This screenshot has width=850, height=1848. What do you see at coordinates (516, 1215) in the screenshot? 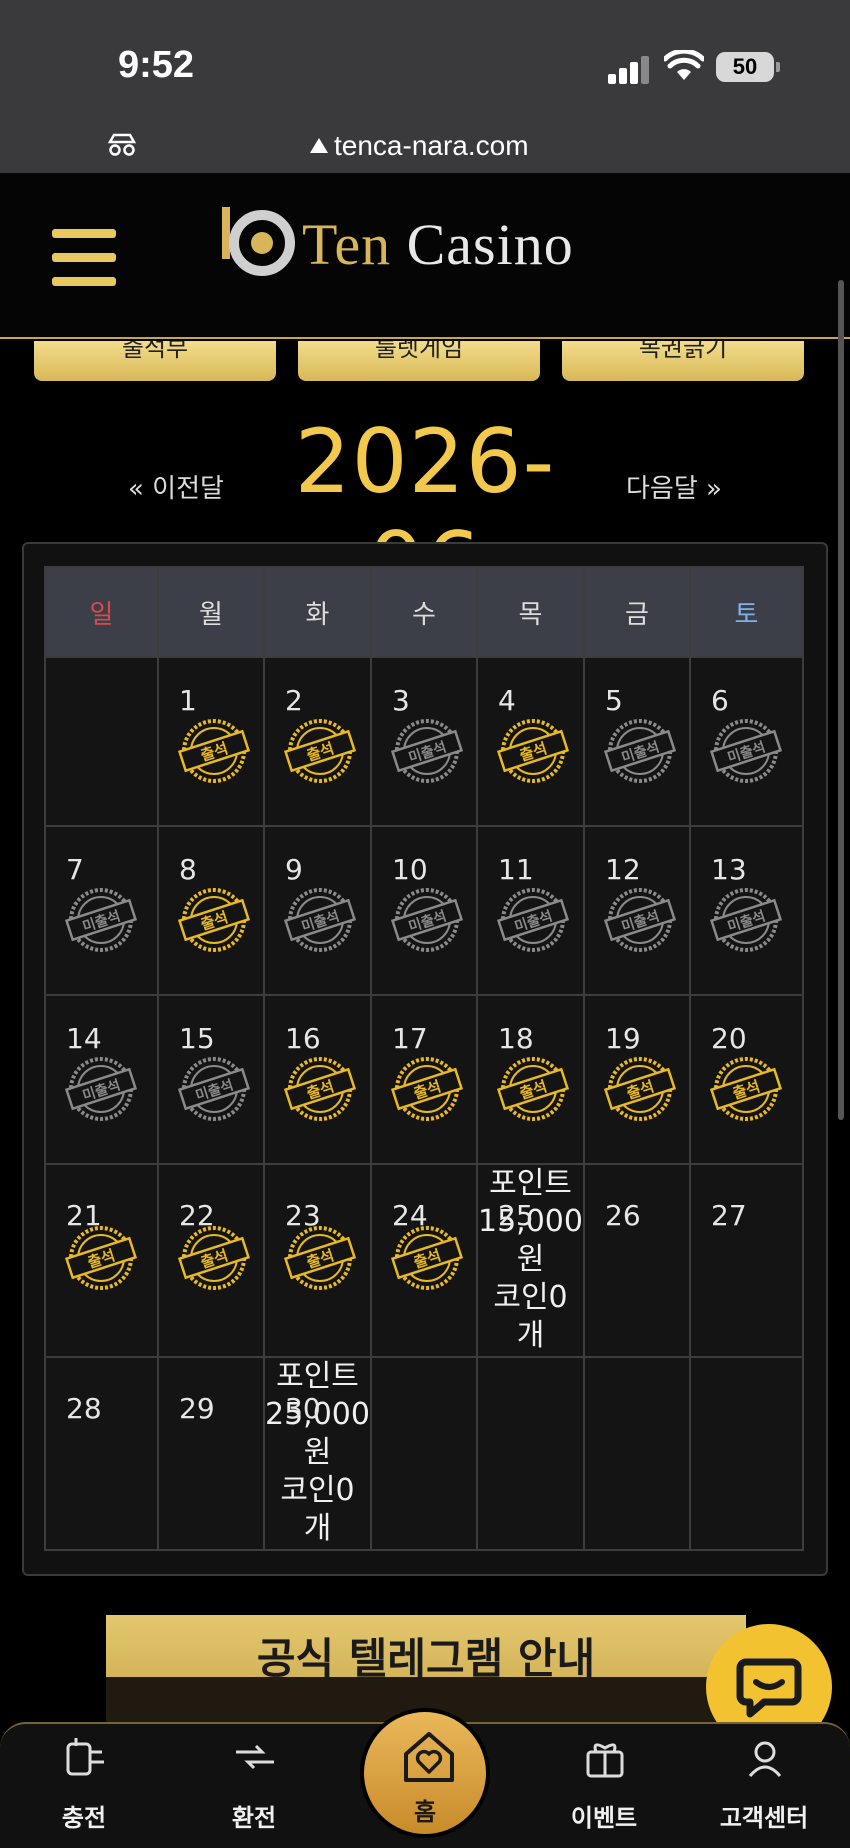
I see `day-number: 25` at bounding box center [516, 1215].